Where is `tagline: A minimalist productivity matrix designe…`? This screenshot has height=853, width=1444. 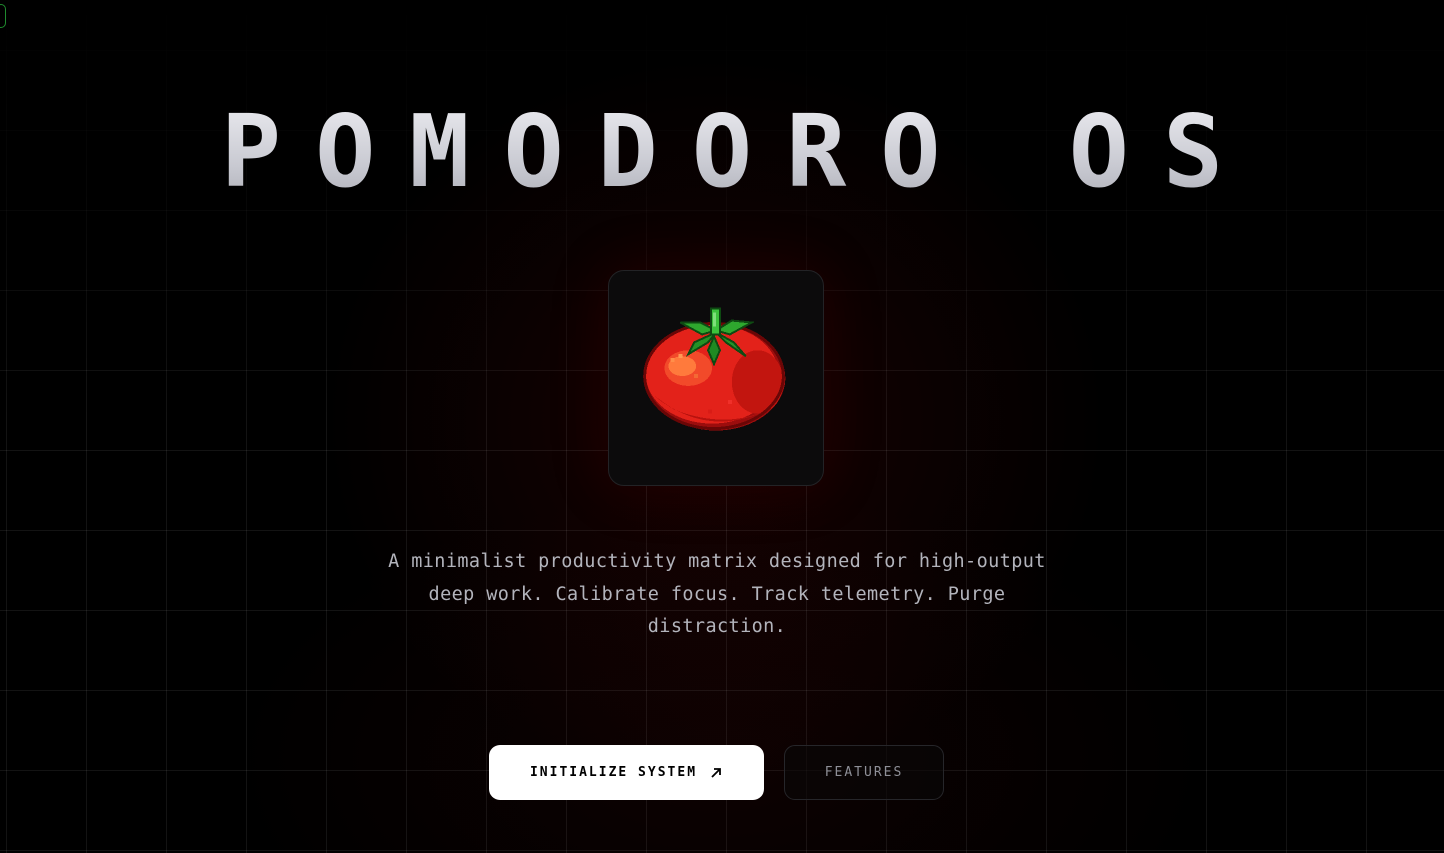 tagline: A minimalist productivity matrix designe… is located at coordinates (717, 594).